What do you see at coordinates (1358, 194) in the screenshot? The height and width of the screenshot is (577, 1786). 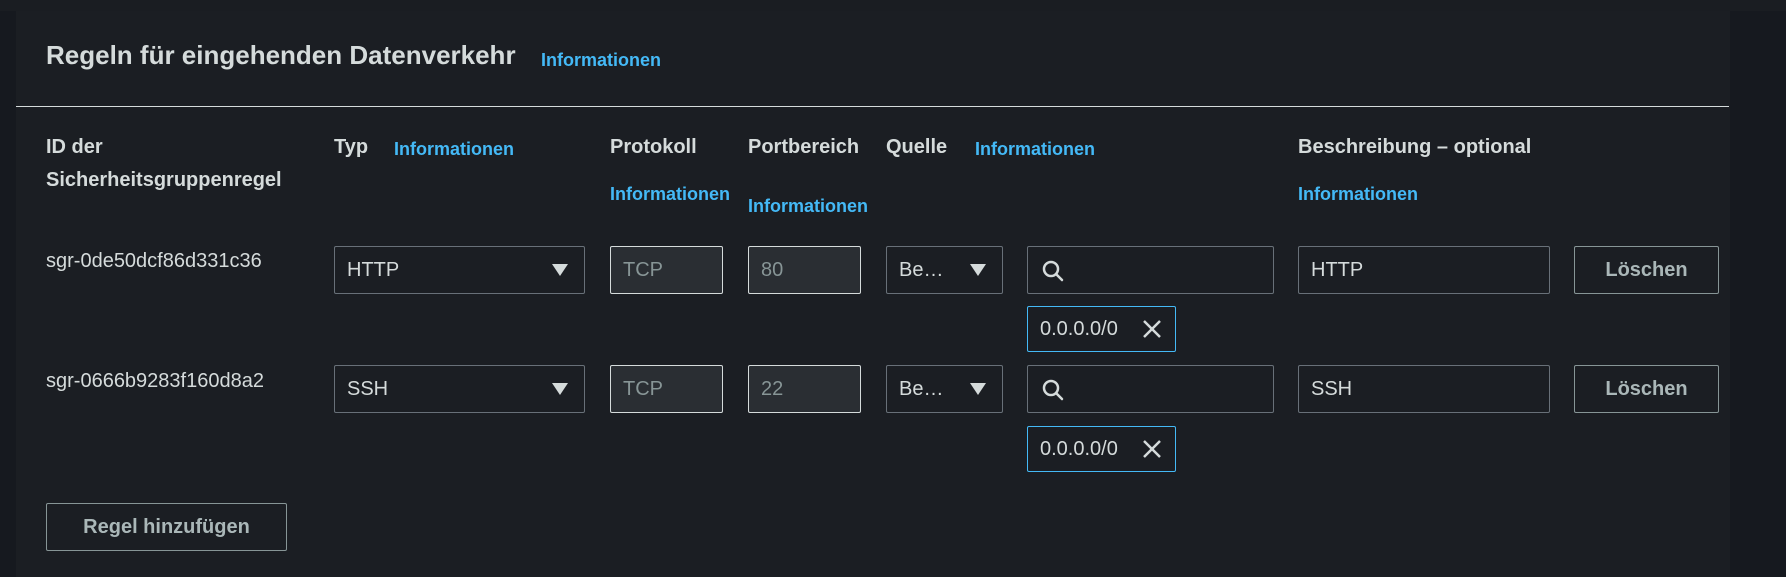 I see `description-info-link: Informationen` at bounding box center [1358, 194].